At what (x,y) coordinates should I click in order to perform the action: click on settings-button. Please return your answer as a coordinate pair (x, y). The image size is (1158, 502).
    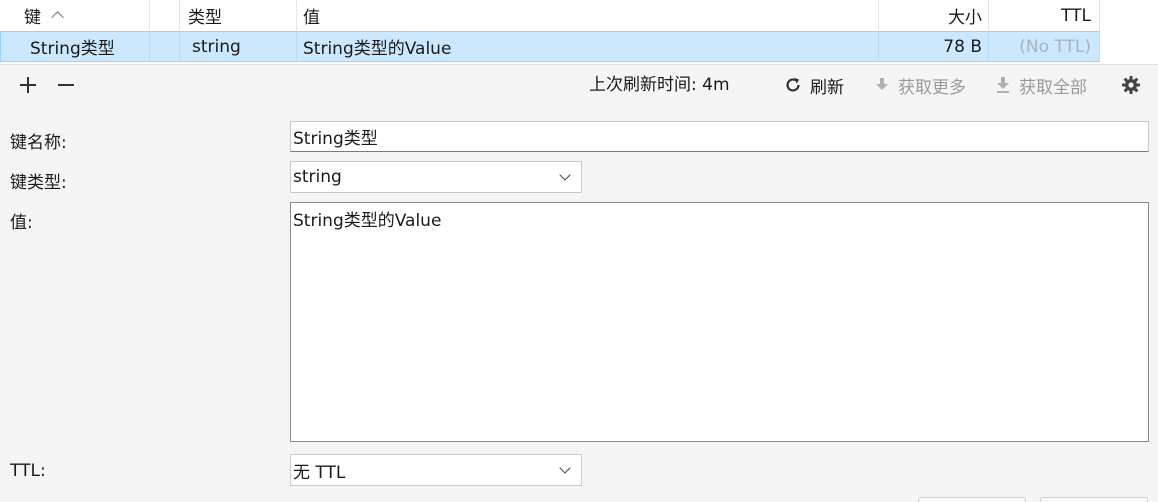
    Looking at the image, I should click on (1132, 85).